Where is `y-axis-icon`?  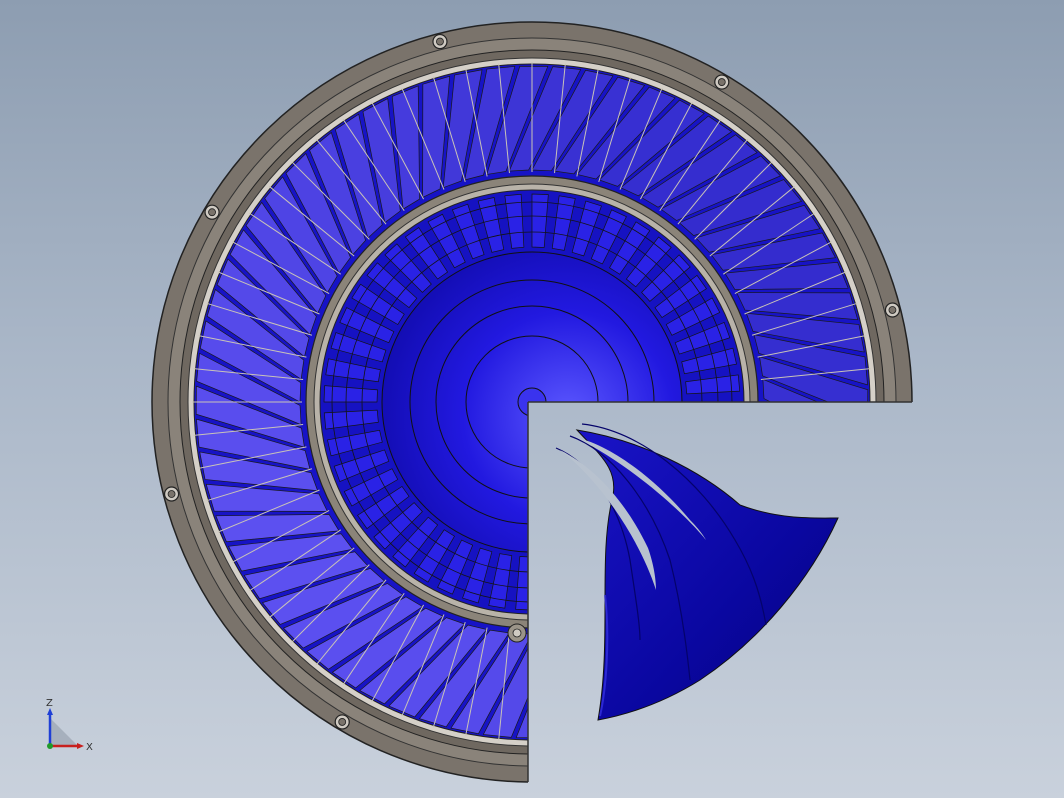
y-axis-icon is located at coordinates (50, 746).